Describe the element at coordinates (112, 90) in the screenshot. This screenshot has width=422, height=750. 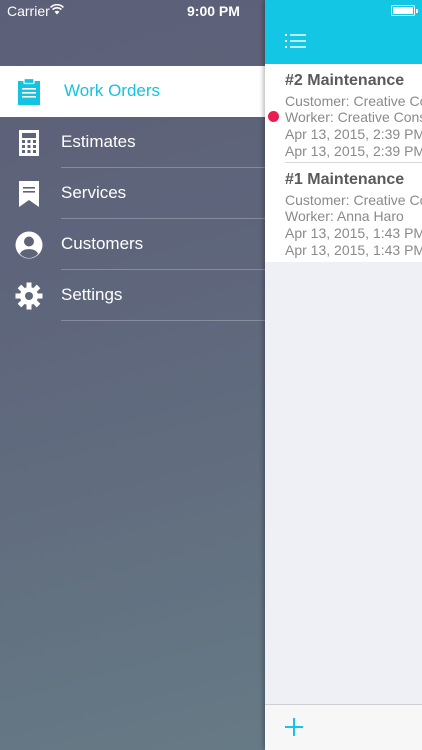
I see `menu-item-label: Work Orders` at that location.